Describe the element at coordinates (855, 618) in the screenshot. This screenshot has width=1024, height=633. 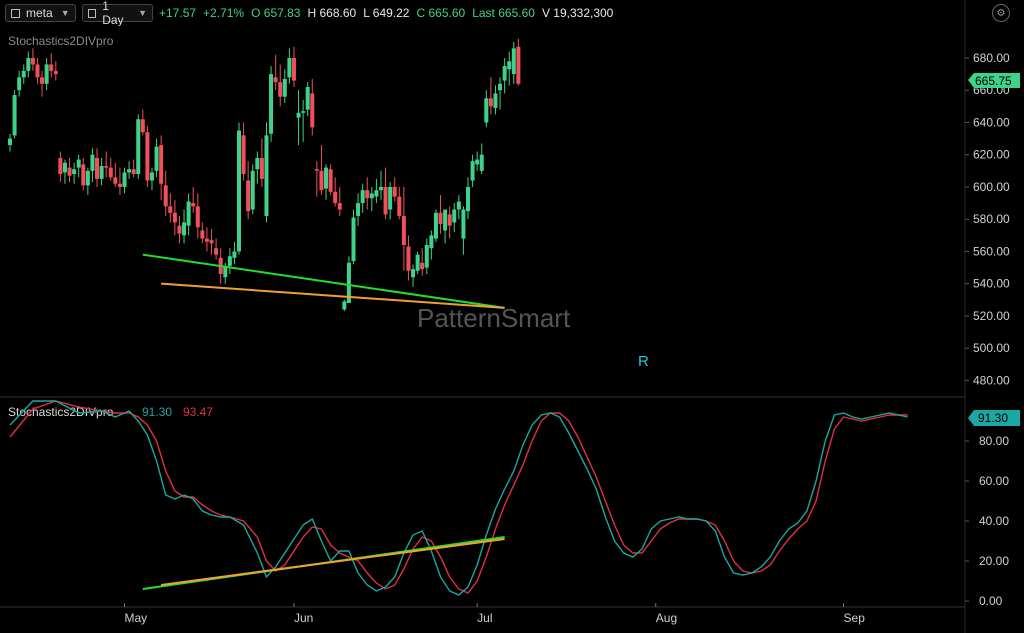
I see `time-tick-label: Sep` at that location.